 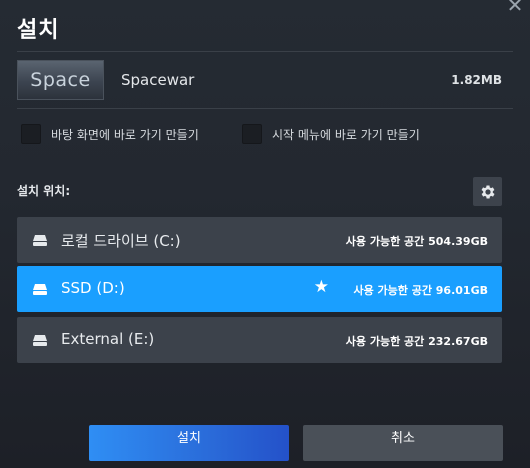 I want to click on install-button: 설치, so click(x=189, y=443).